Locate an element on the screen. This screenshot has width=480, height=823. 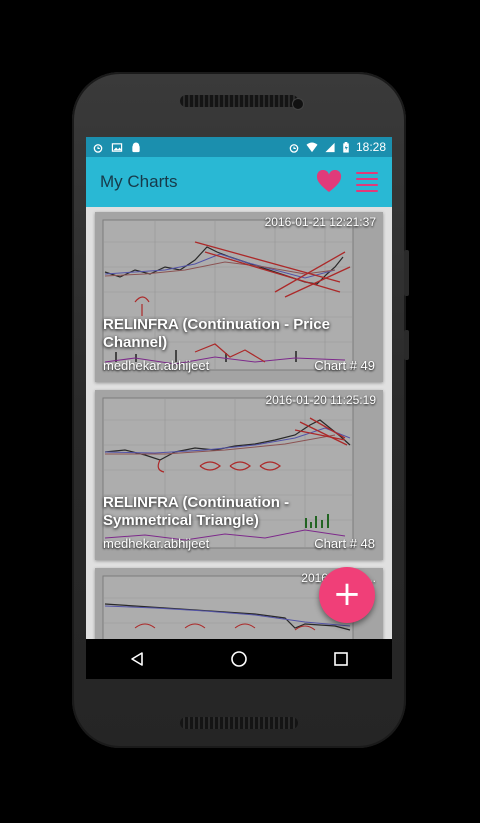
battery-icon is located at coordinates (346, 147).